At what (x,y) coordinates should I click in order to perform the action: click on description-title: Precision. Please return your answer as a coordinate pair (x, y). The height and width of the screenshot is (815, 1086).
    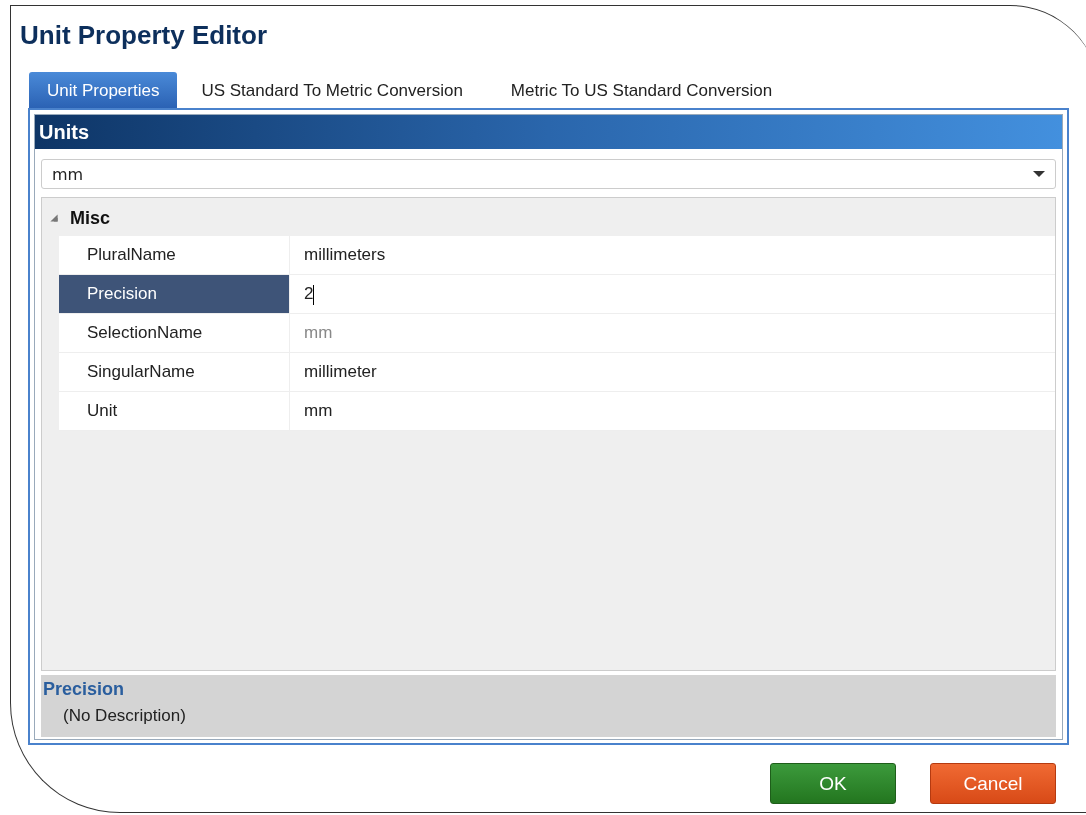
    Looking at the image, I should click on (84, 689).